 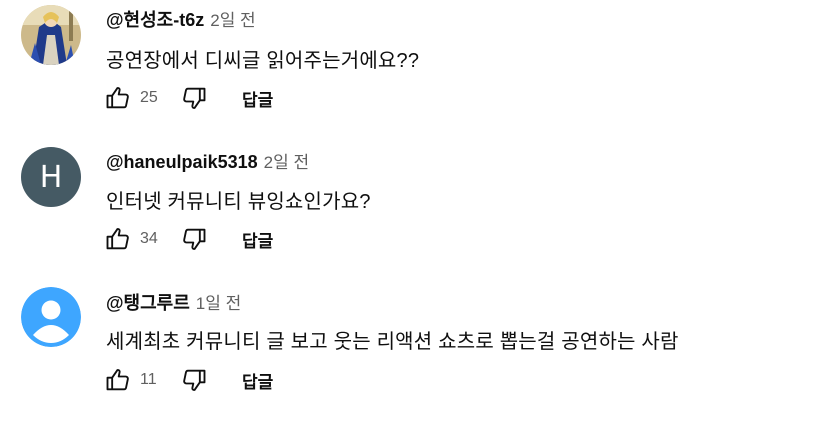 I want to click on comment-author: @haneulpaik5318, so click(x=182, y=162).